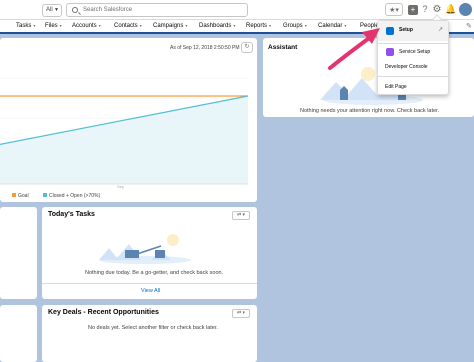 Image resolution: width=474 pixels, height=362 pixels. What do you see at coordinates (108, 10) in the screenshot?
I see `search-placeholder: Search Salesforce` at bounding box center [108, 10].